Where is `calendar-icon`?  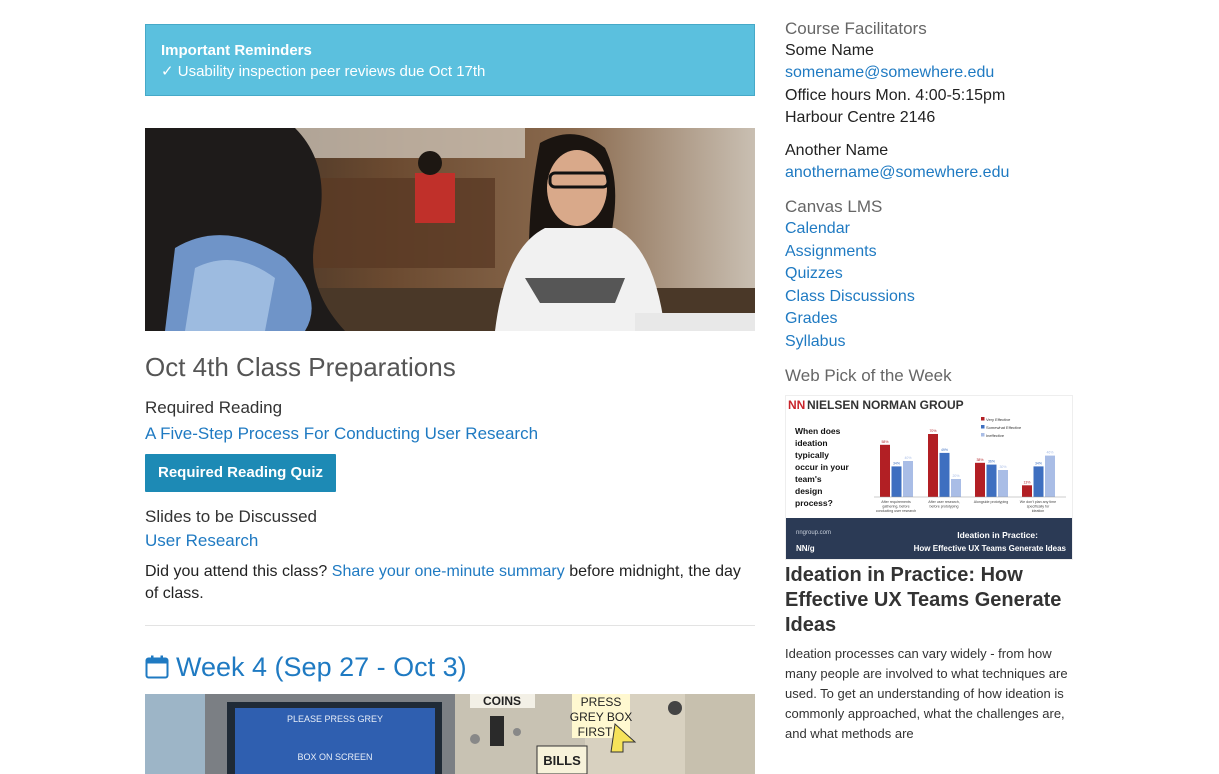 calendar-icon is located at coordinates (157, 667).